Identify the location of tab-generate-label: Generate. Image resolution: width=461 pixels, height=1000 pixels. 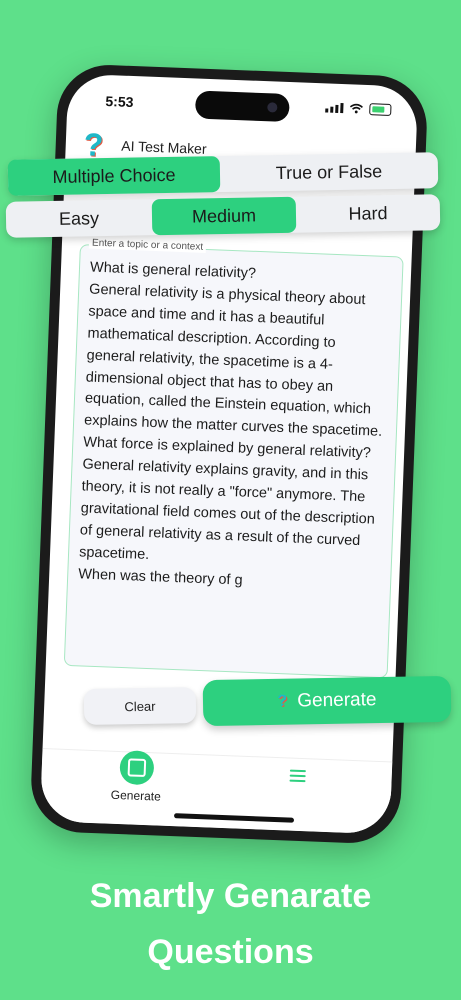
(136, 795).